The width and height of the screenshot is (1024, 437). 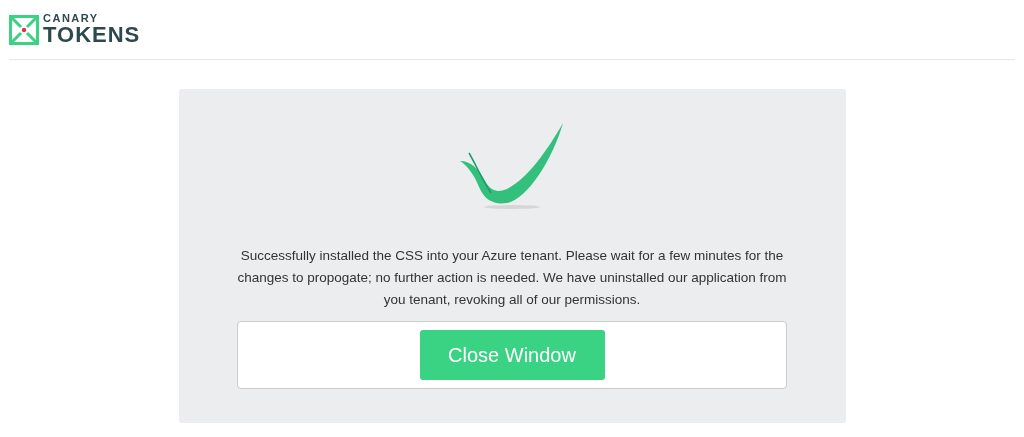 I want to click on logo-text: CANARY, so click(x=71, y=18).